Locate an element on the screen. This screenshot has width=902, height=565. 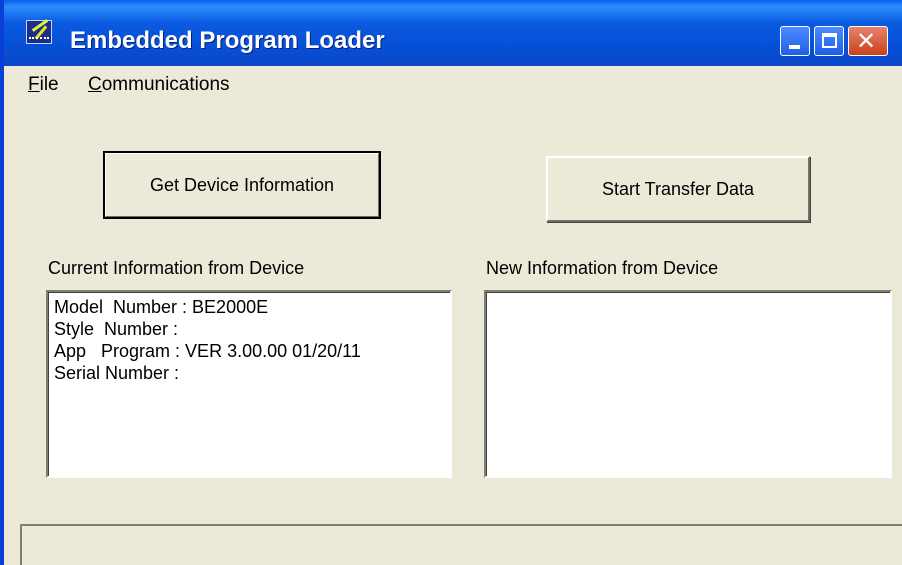
list-item: Model Number : BE2000E is located at coordinates (249, 307).